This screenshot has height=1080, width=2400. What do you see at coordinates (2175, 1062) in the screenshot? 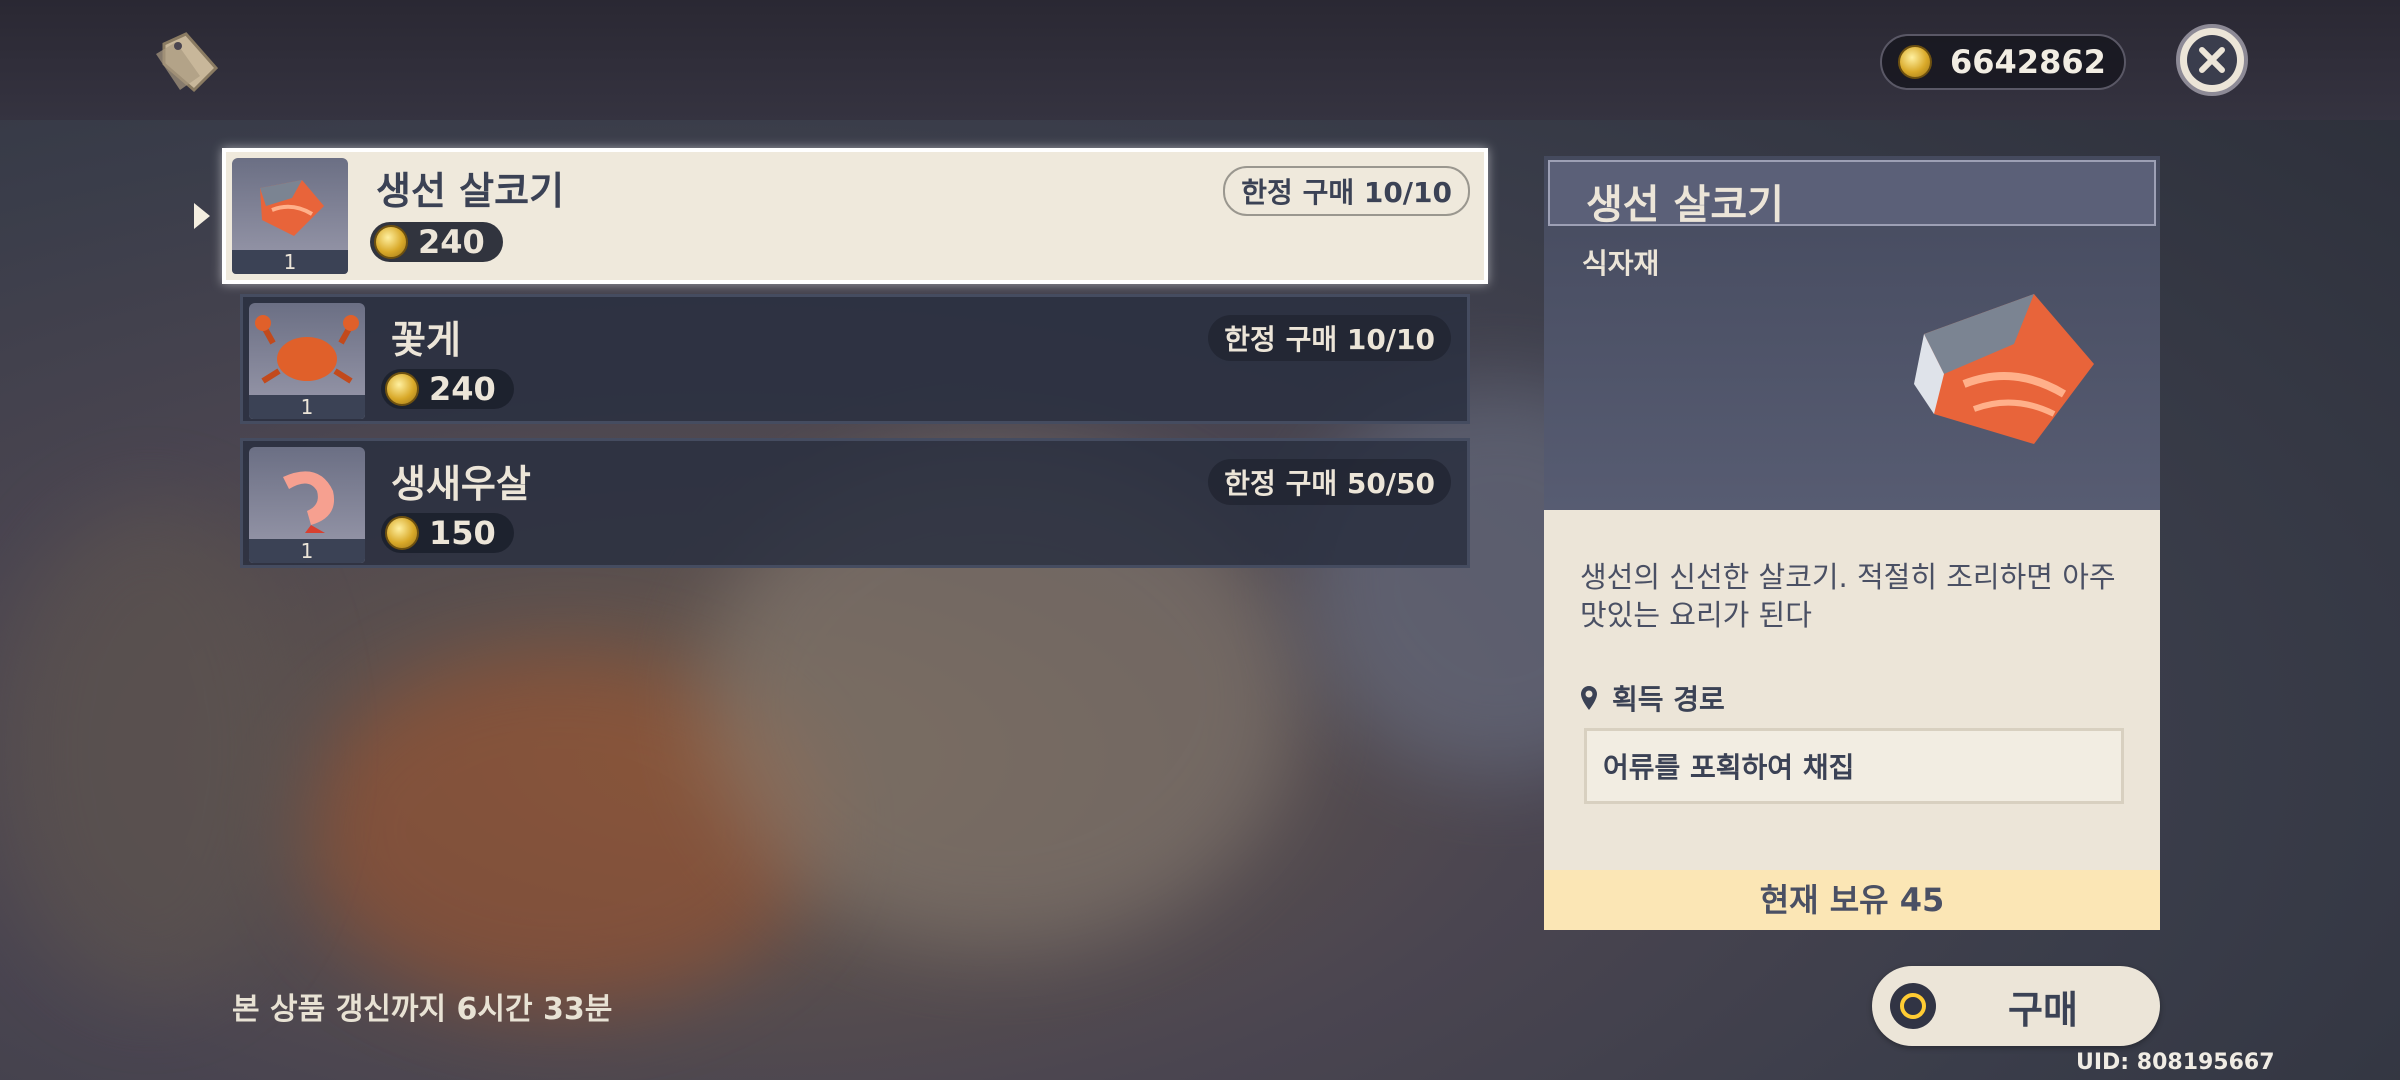
I see `uid-label: UID: 808195667` at bounding box center [2175, 1062].